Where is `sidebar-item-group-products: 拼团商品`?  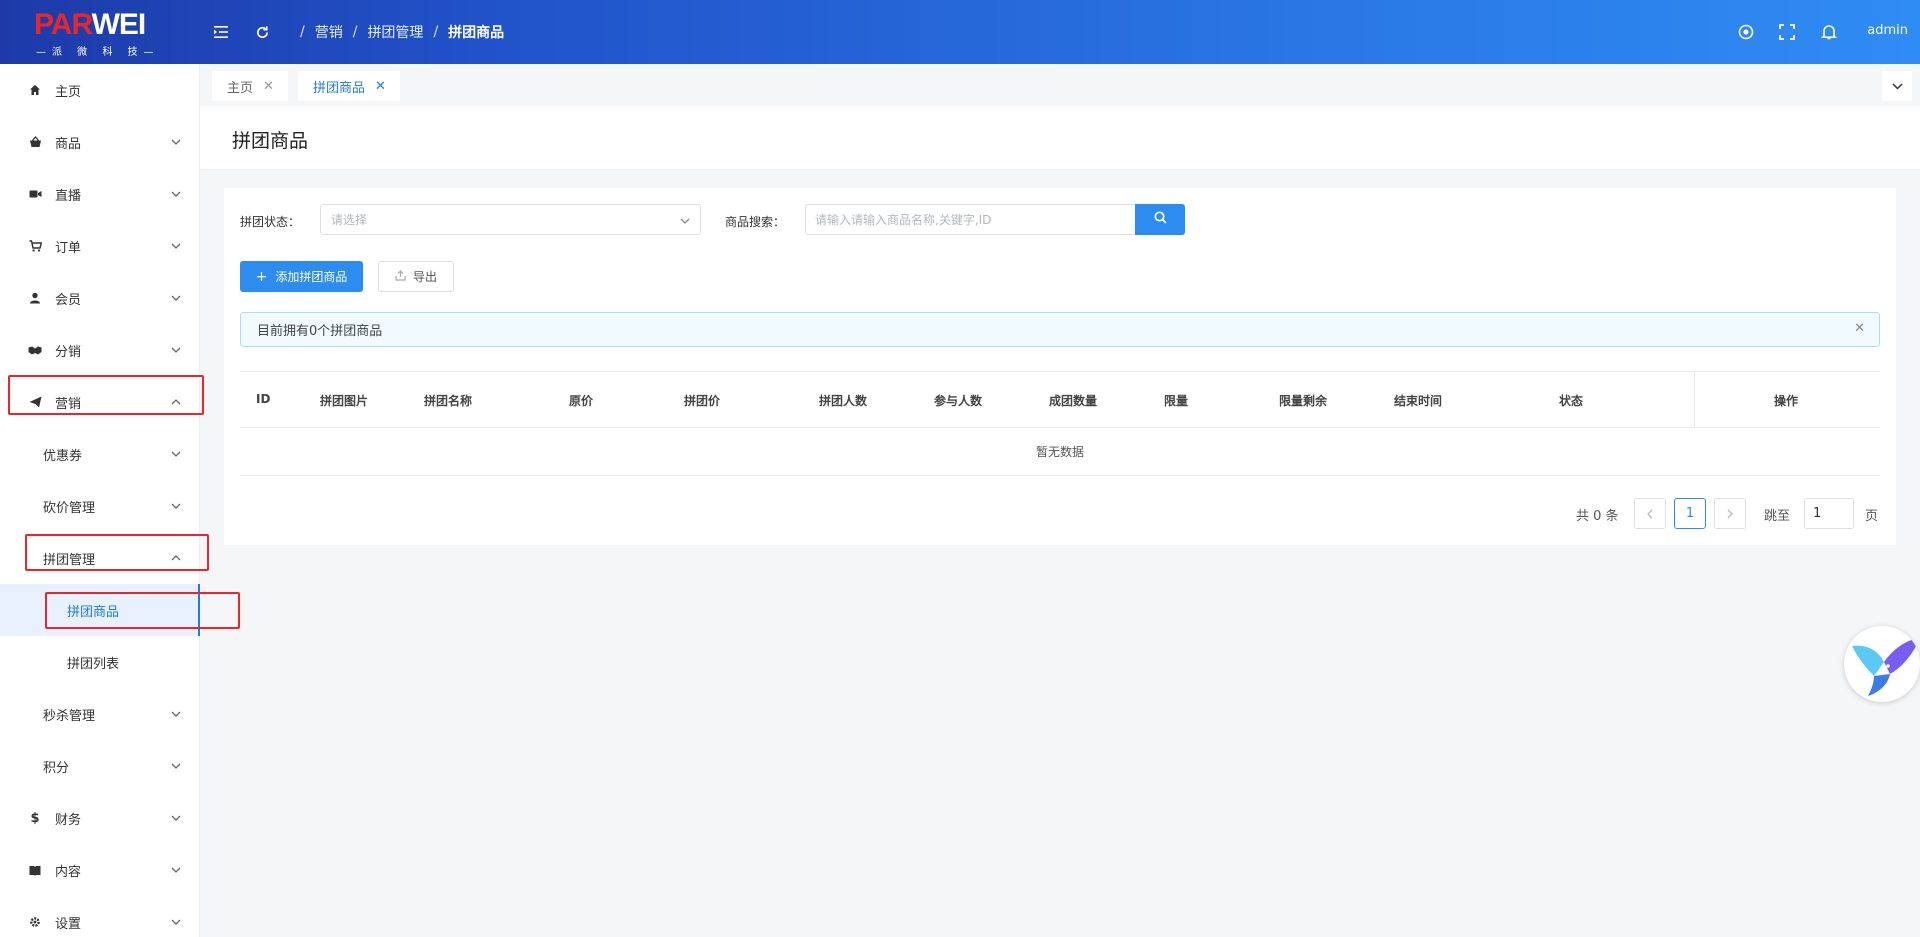 sidebar-item-group-products: 拼团商品 is located at coordinates (100, 610).